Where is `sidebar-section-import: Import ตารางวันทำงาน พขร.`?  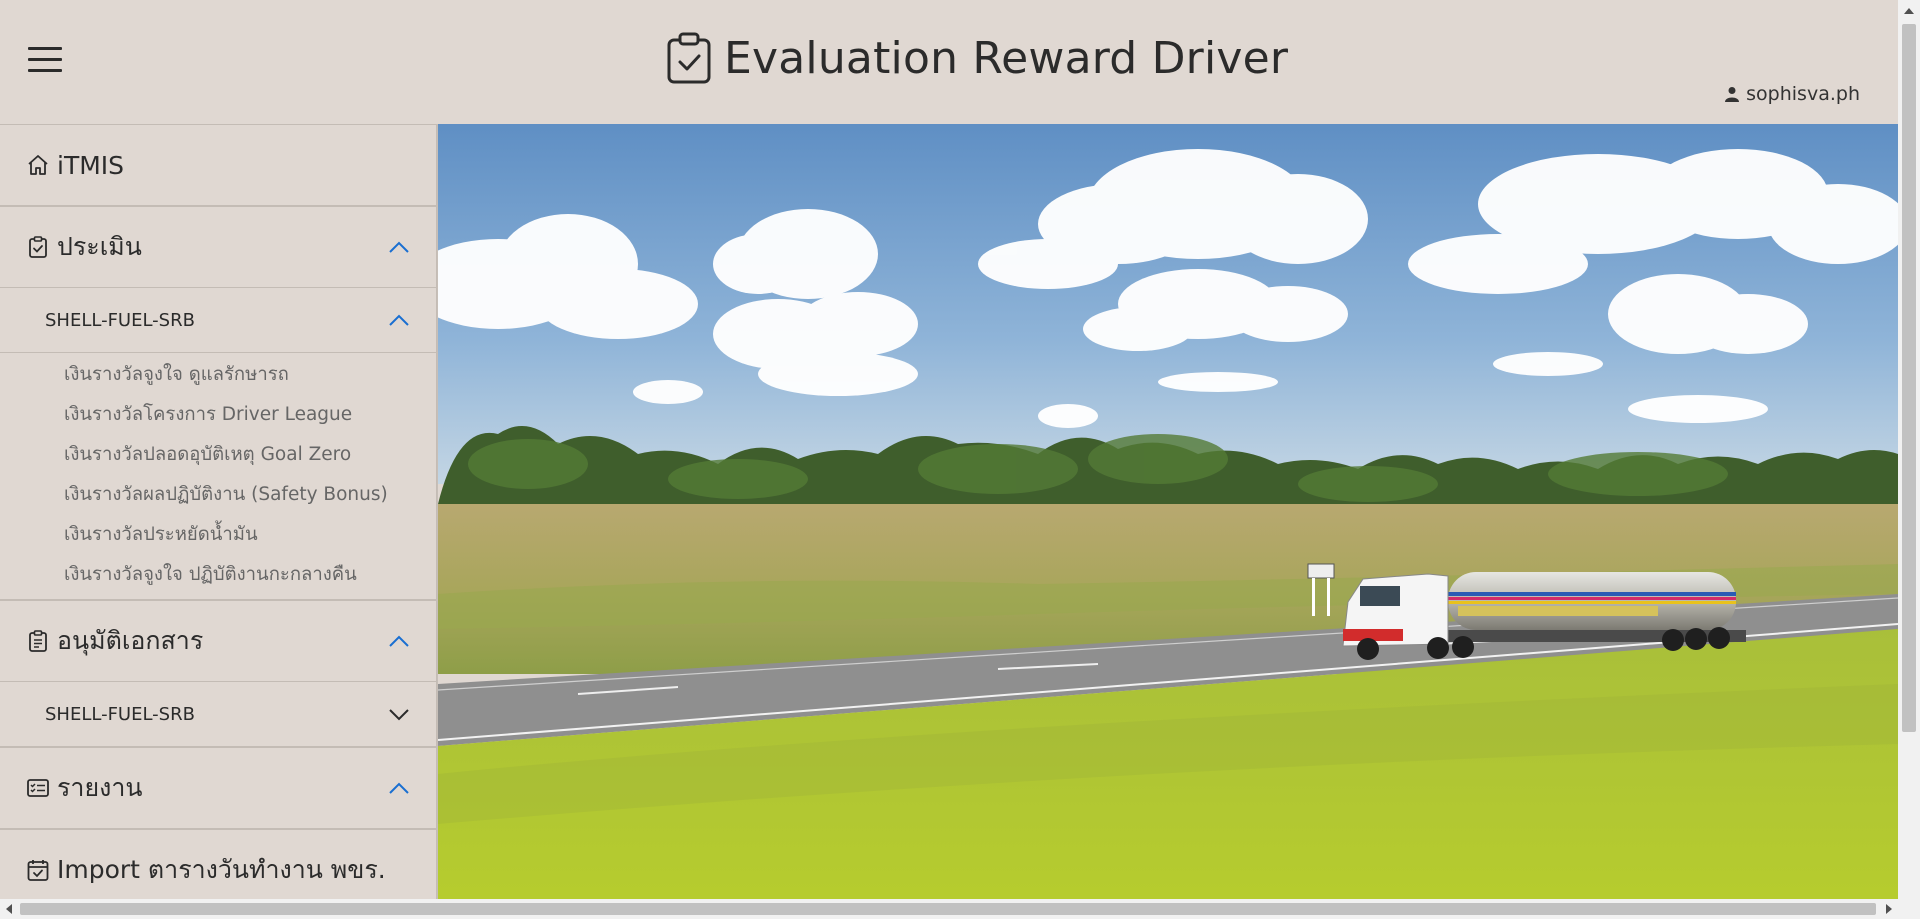
sidebar-section-import: Import ตารางวันทำงาน พขร. is located at coordinates (218, 864).